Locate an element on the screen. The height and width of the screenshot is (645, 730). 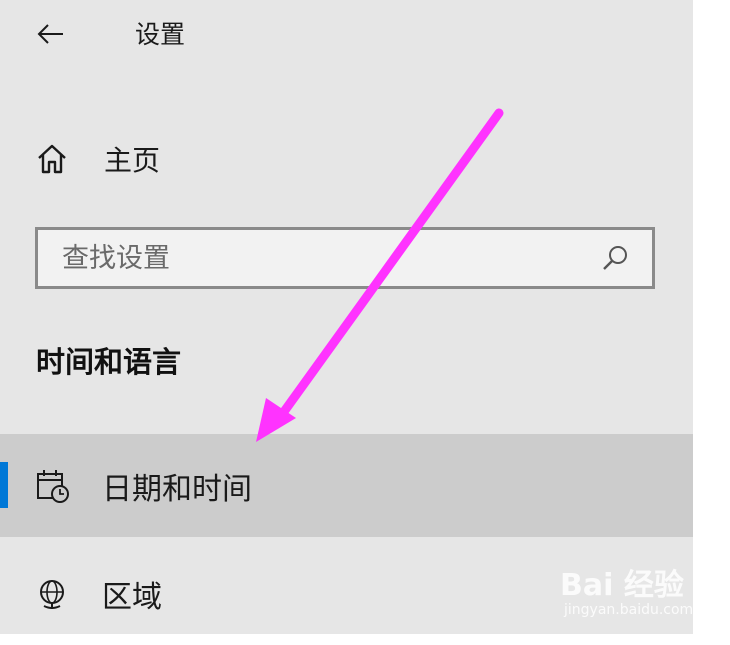
selection-indicator is located at coordinates (4, 485).